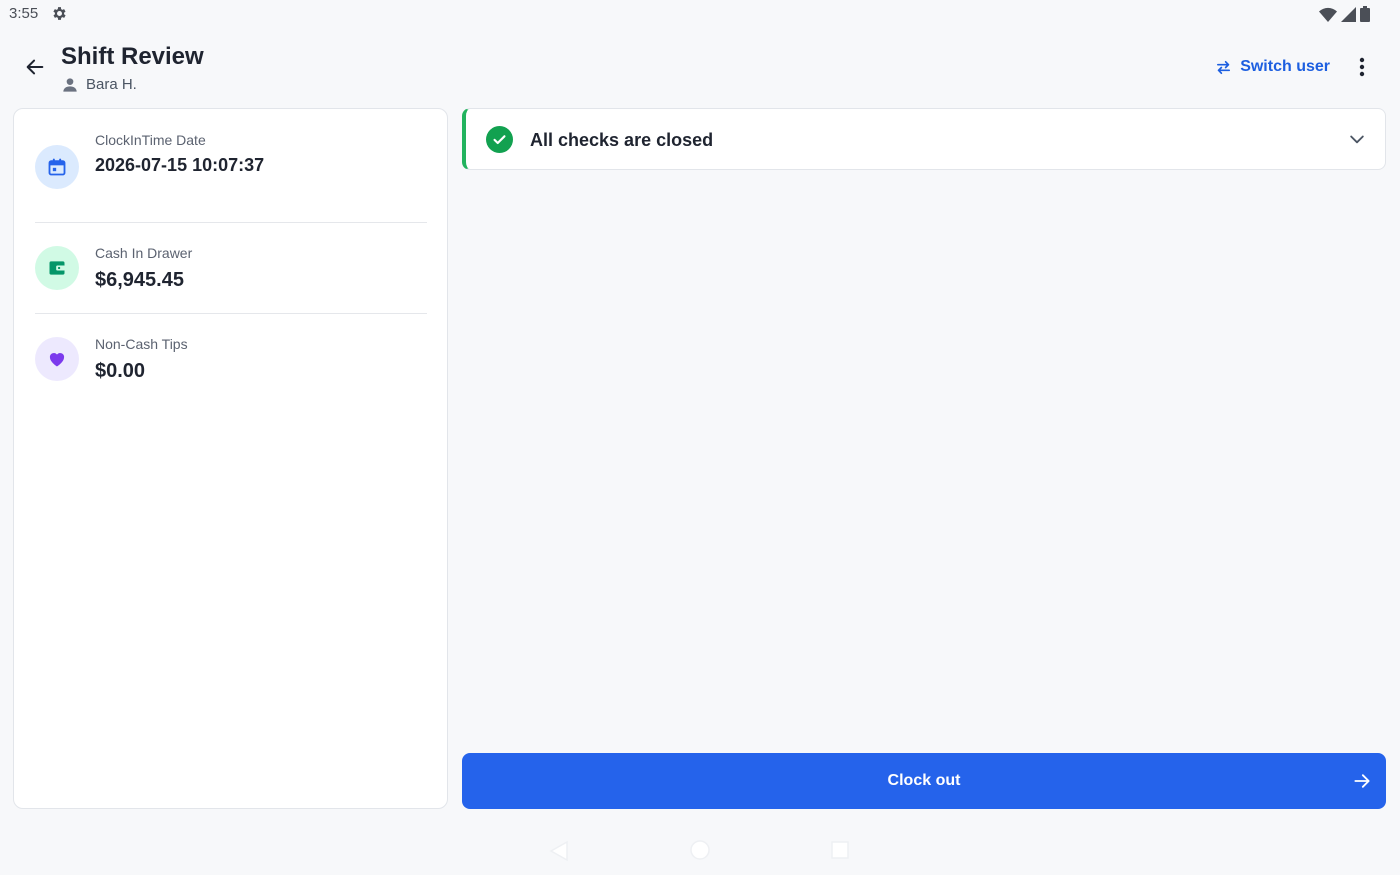  I want to click on stat-label: Cash In Drawer, so click(144, 253).